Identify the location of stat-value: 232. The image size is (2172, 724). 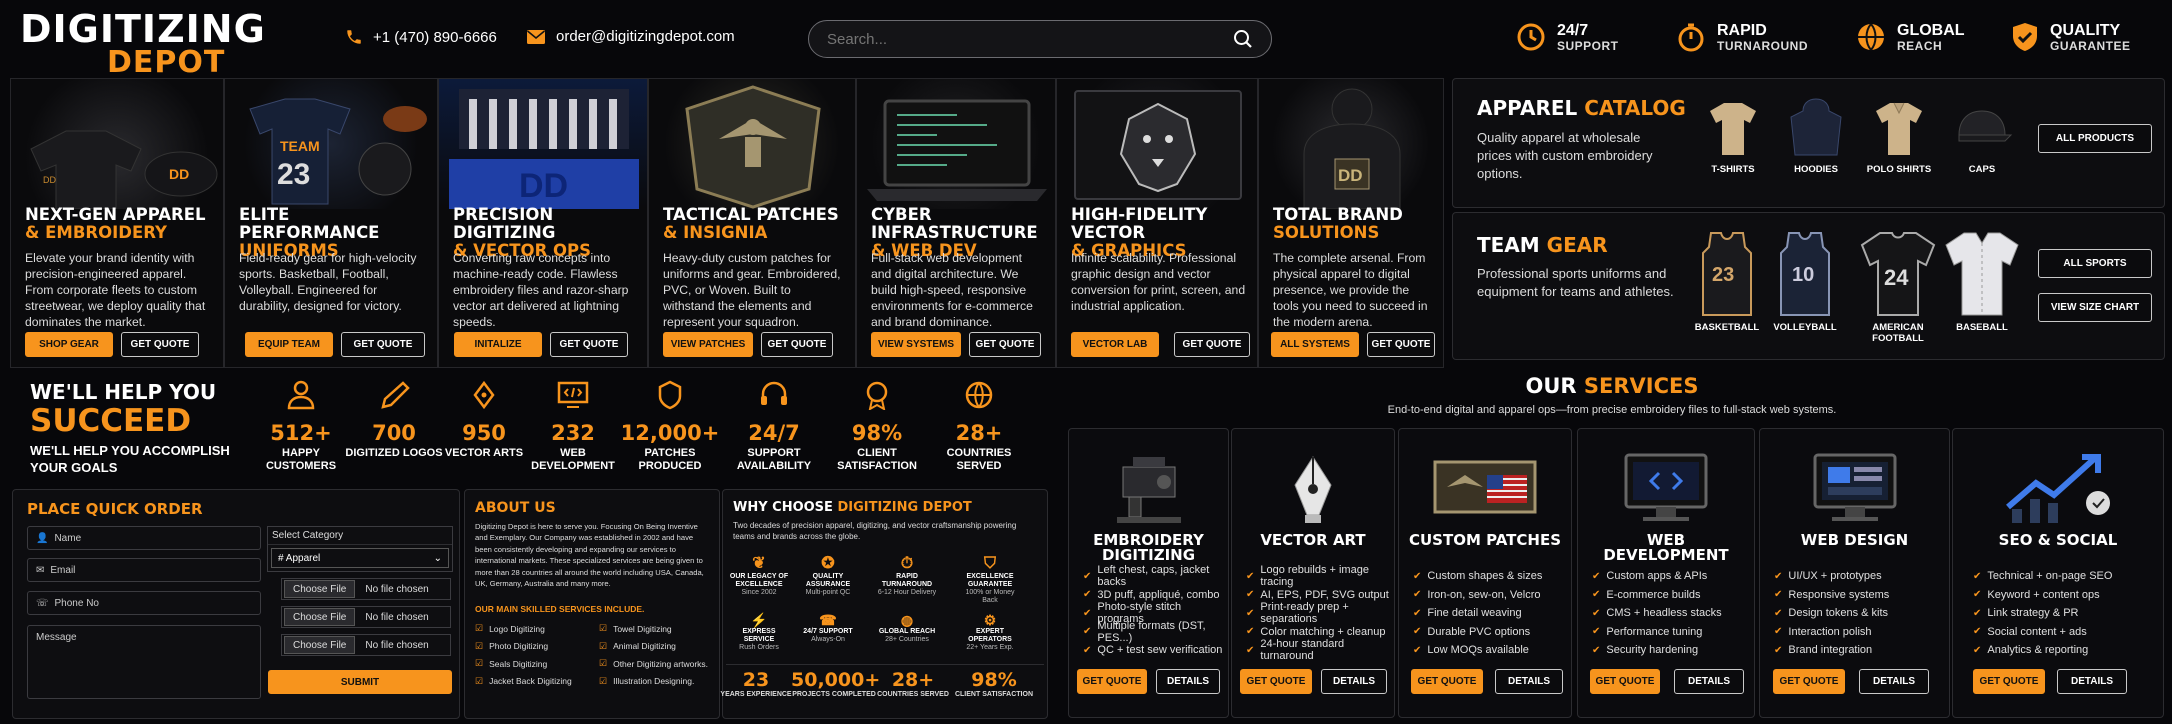
(573, 433).